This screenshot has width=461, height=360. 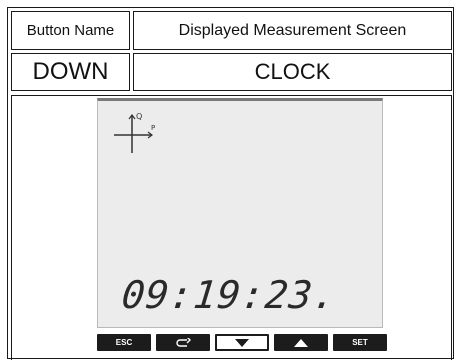 I want to click on header-displayed-screen: Displayed Measurement Screen, so click(x=292, y=30).